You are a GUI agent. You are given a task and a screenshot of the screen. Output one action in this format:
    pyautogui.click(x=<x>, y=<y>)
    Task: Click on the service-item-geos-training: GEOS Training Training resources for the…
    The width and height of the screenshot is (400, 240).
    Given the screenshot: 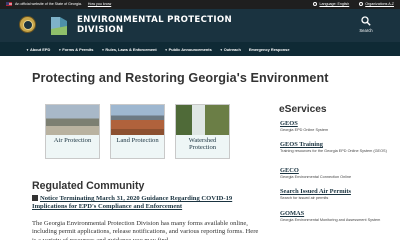 What is the action you would take?
    pyautogui.click(x=335, y=147)
    